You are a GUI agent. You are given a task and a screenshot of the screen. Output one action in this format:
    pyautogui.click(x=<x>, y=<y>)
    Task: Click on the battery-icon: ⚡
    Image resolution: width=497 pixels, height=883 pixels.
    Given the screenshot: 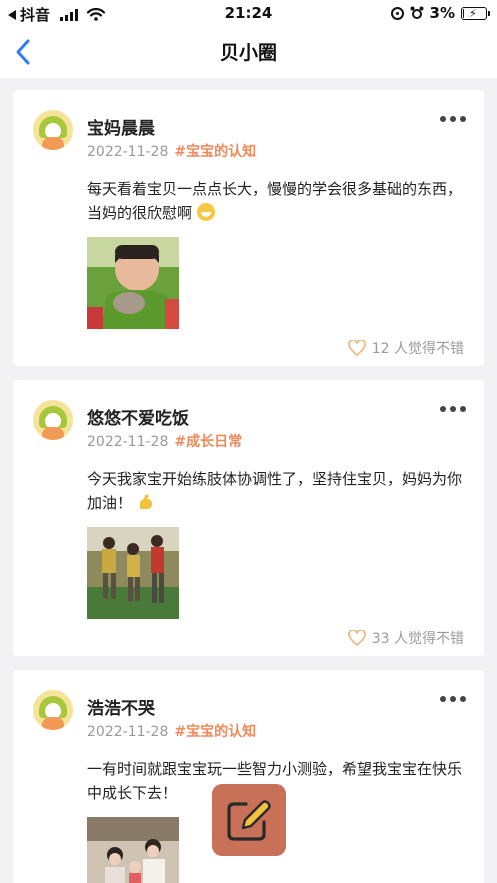 What is the action you would take?
    pyautogui.click(x=475, y=13)
    